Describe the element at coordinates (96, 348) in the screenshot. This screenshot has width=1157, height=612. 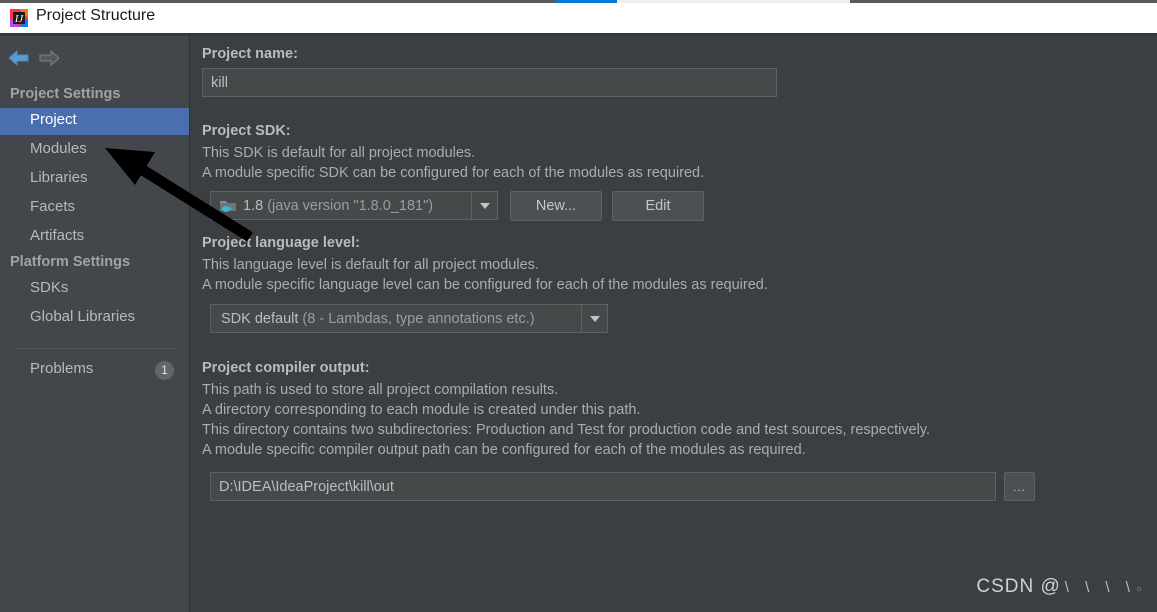
I see `sidebar-separator` at that location.